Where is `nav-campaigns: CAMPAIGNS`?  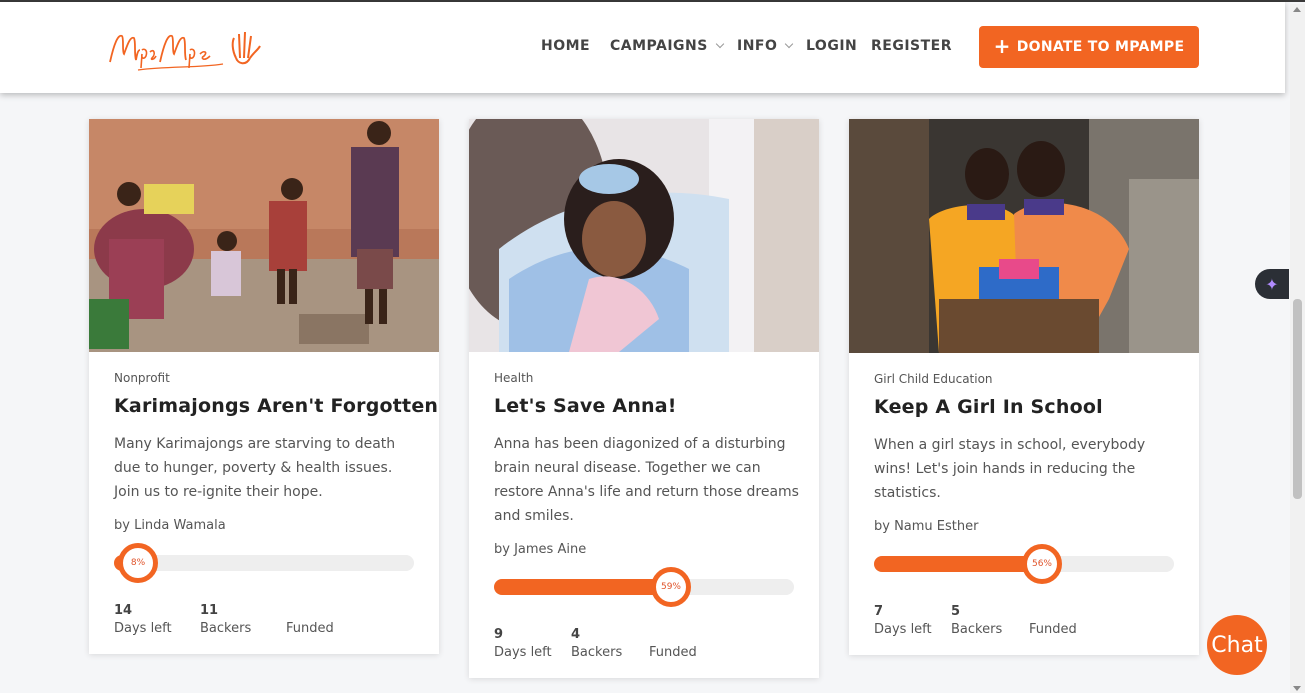
nav-campaigns: CAMPAIGNS is located at coordinates (667, 46).